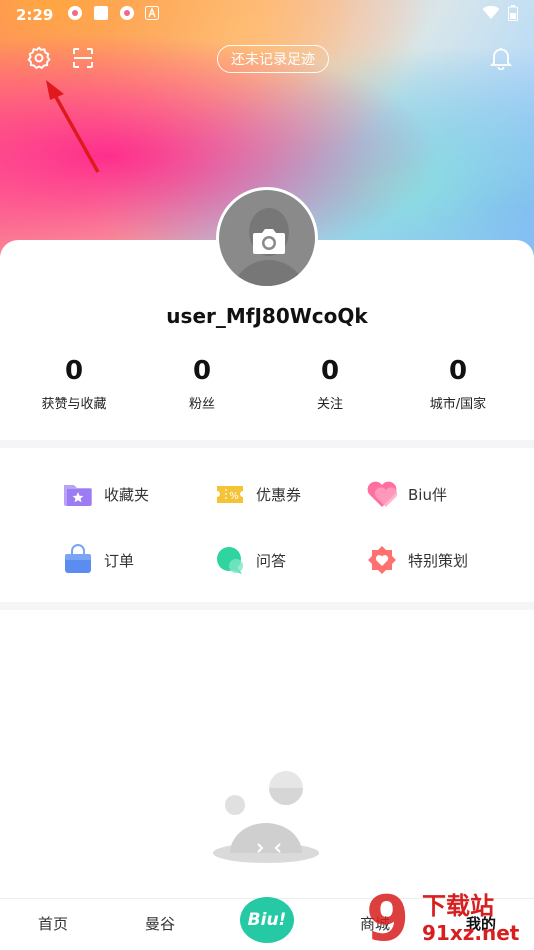  What do you see at coordinates (39, 58) in the screenshot?
I see `settings-gear-icon` at bounding box center [39, 58].